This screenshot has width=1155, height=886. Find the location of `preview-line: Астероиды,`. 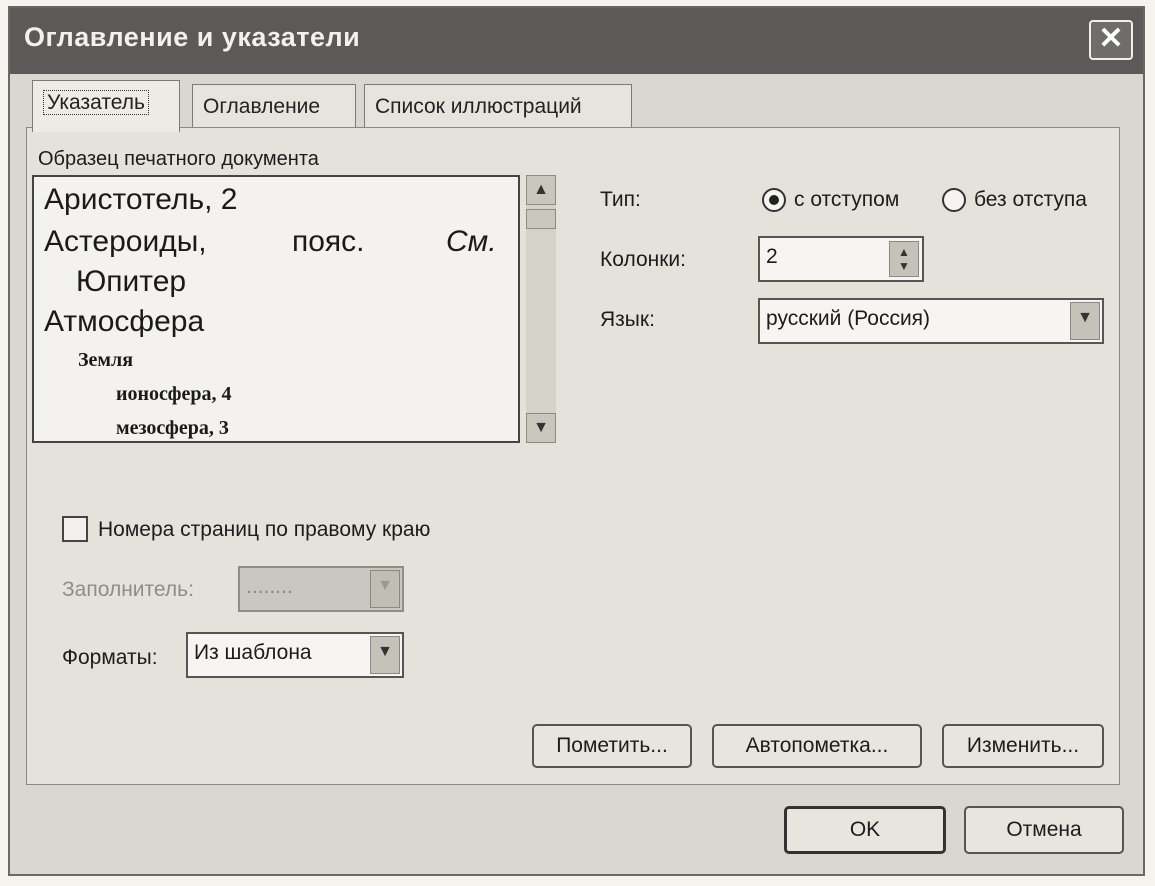

preview-line: Астероиды, is located at coordinates (125, 241).